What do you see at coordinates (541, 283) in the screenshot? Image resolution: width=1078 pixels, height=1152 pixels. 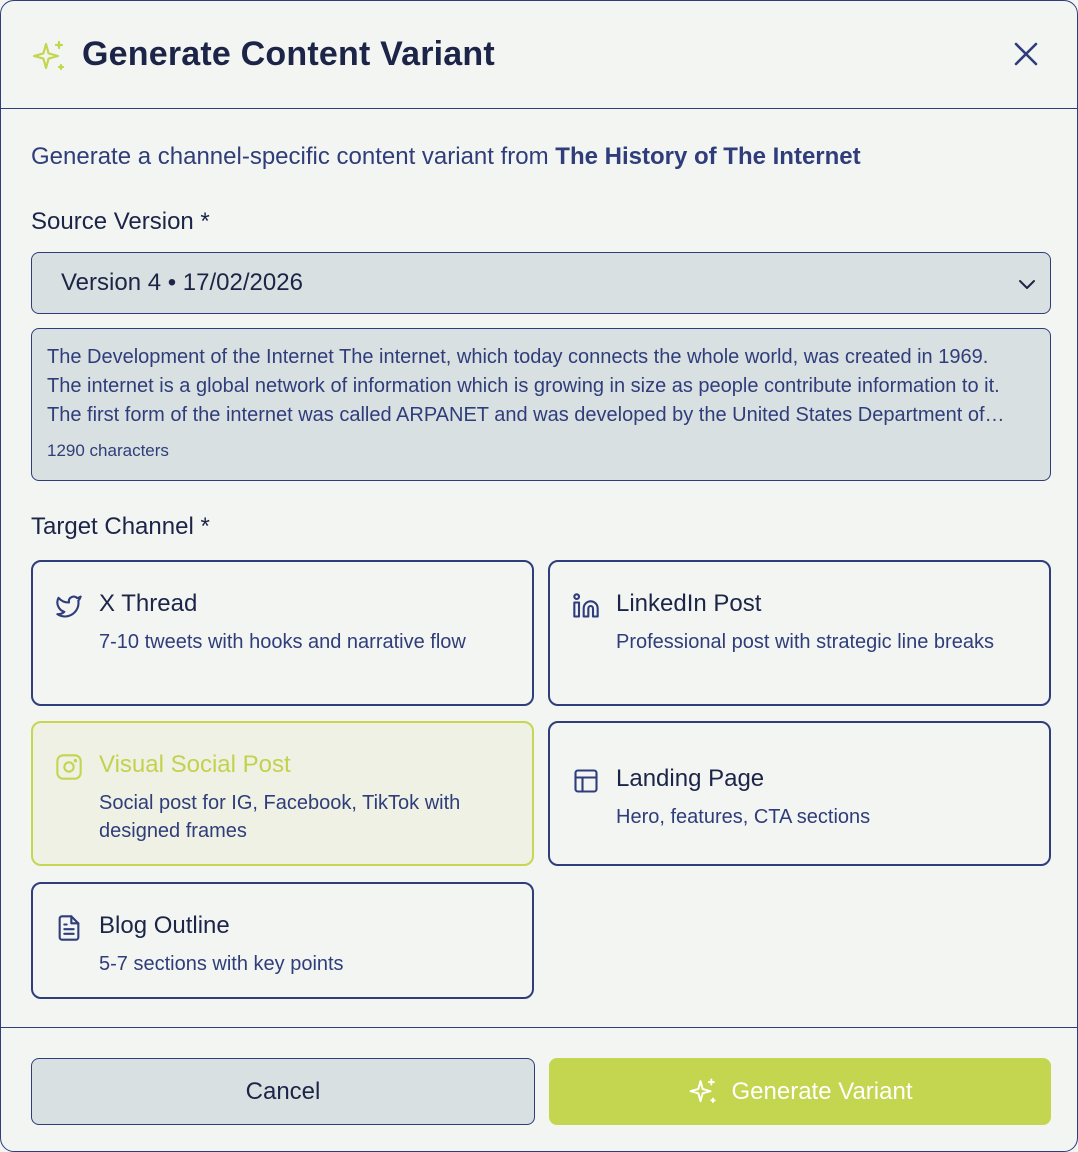 I see `source-version-select: Version 4 • 17/02/2026` at bounding box center [541, 283].